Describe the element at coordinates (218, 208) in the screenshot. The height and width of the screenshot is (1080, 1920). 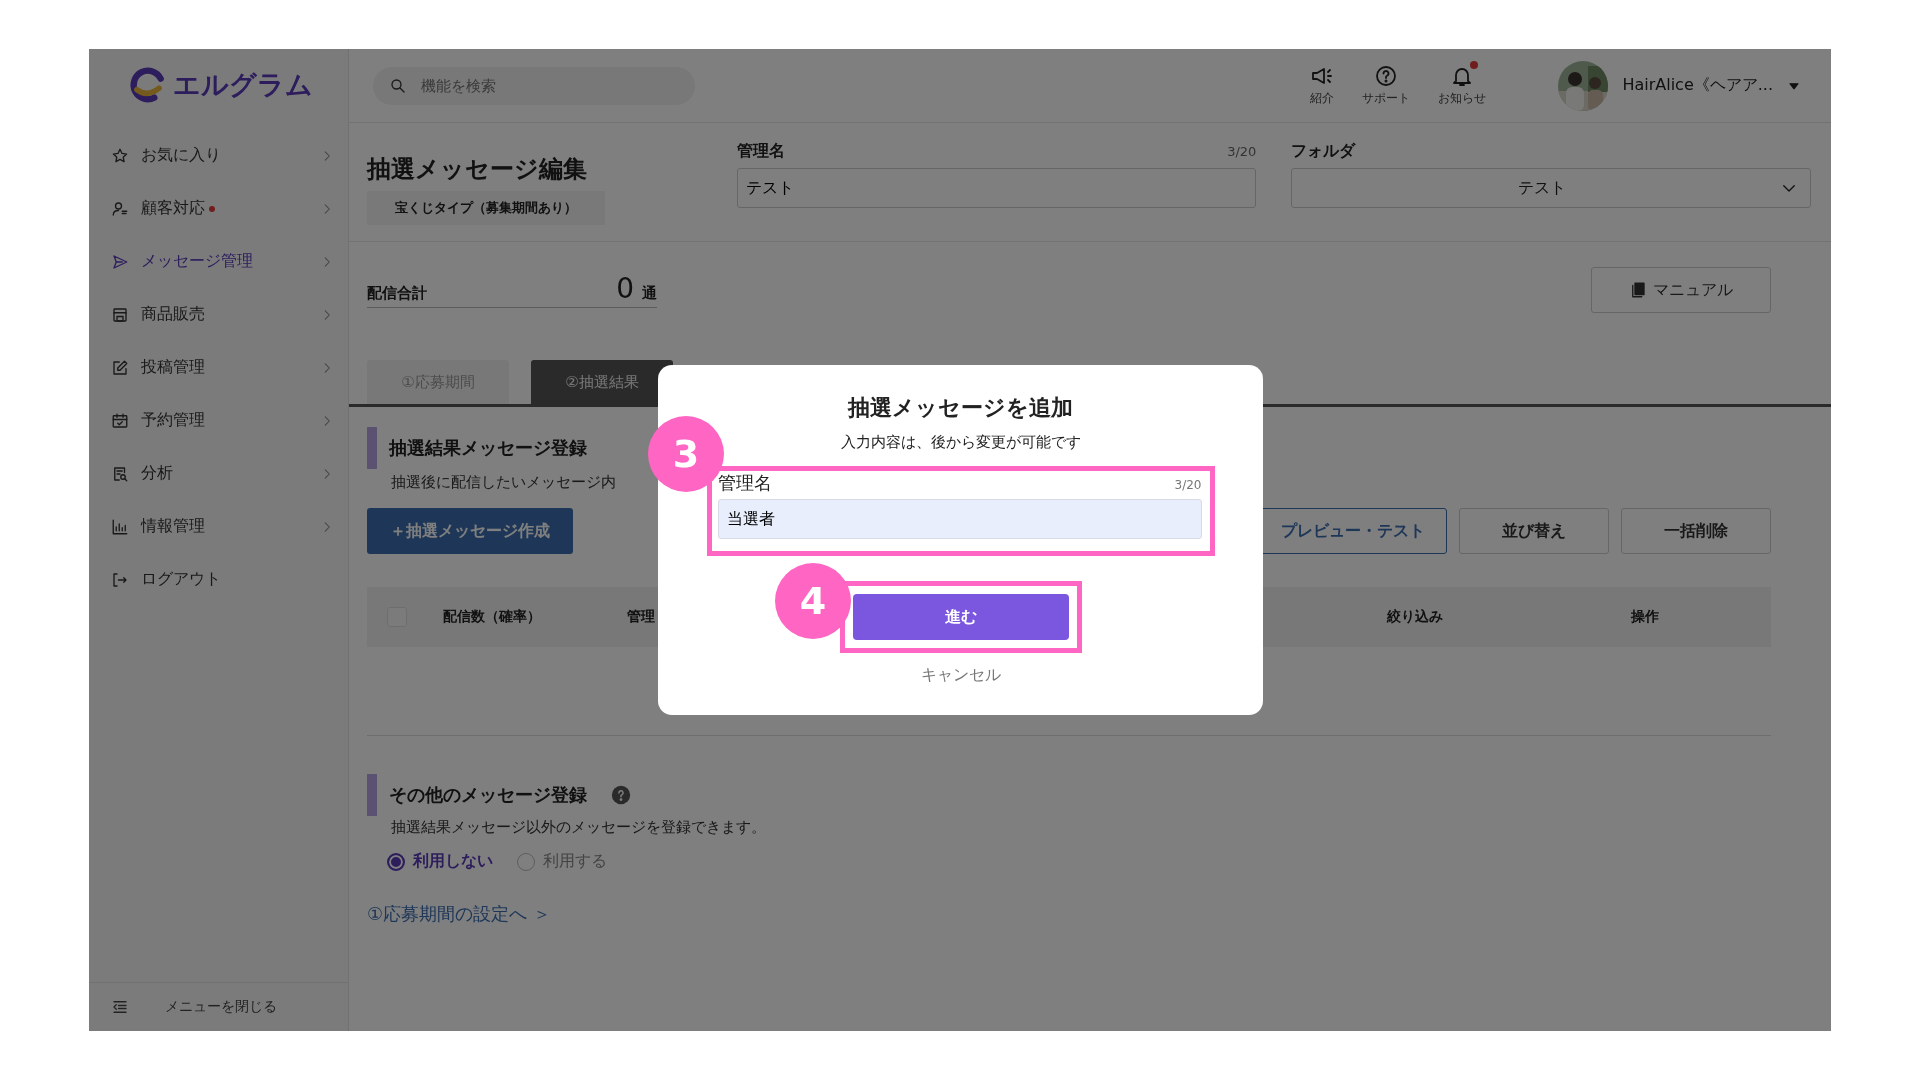
I see `sidebar-item: 顧客対応` at that location.